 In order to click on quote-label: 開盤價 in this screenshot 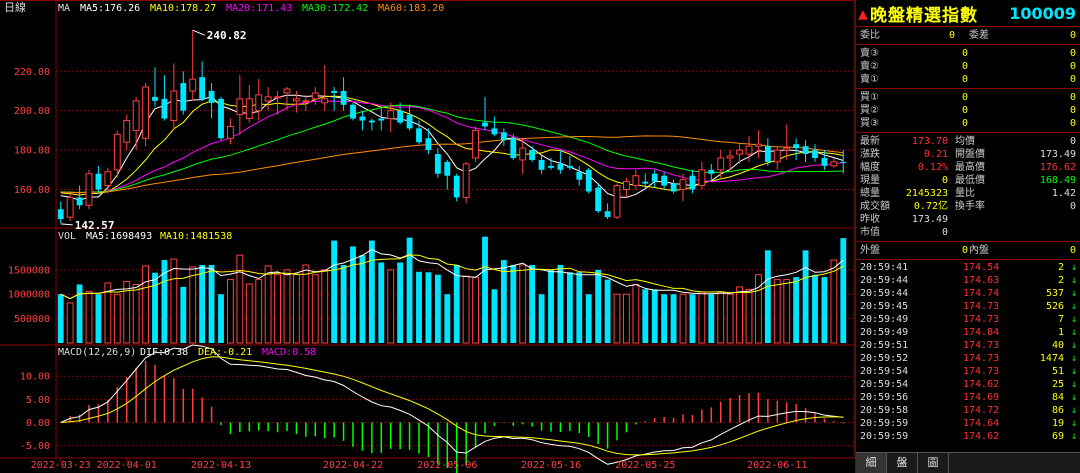, I will do `click(970, 154)`.